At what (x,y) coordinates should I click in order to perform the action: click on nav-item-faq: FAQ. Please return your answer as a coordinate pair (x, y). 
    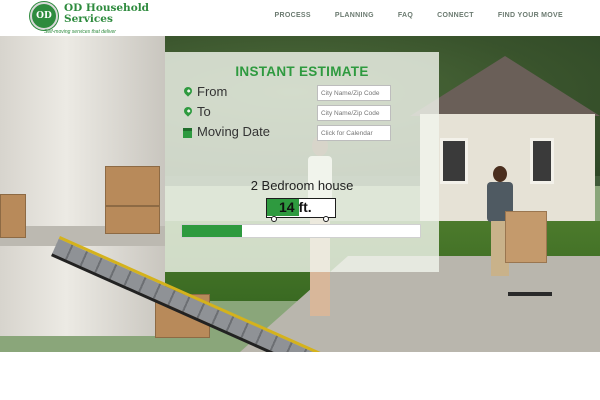
    Looking at the image, I should click on (405, 15).